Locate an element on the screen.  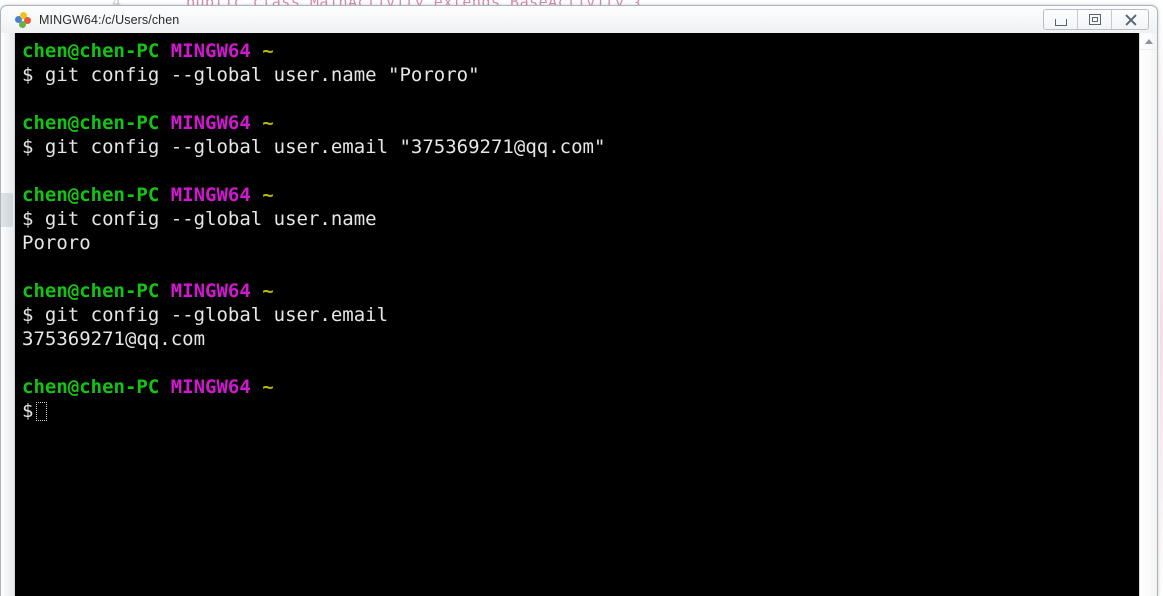
close-button is located at coordinates (1130, 19).